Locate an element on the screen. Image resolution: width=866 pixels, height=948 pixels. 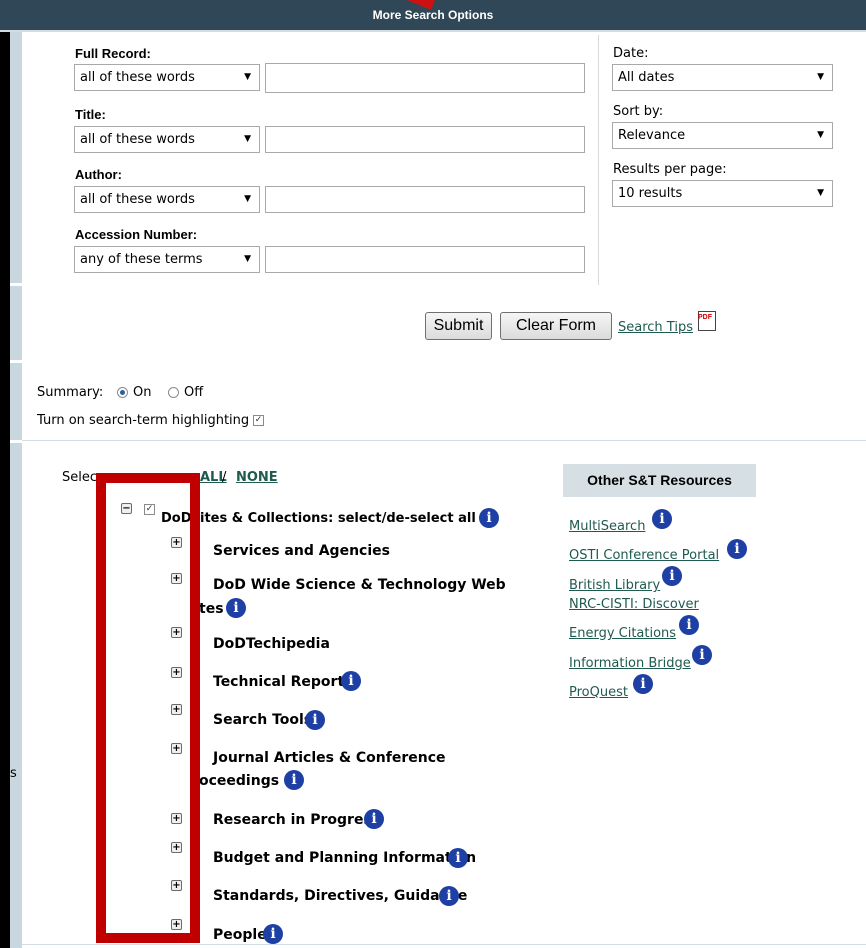
accession-label: Accession Number: is located at coordinates (136, 234).